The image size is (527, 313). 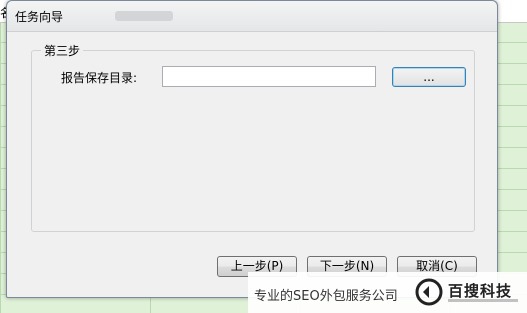 I want to click on watermark-subline, so click(x=483, y=300).